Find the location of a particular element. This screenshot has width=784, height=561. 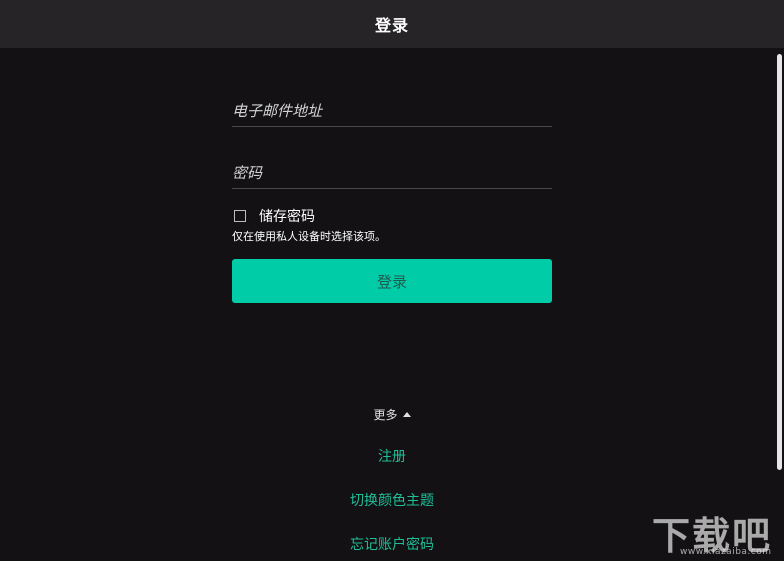

forgot-password-link: 忘记账户密码 is located at coordinates (392, 544).